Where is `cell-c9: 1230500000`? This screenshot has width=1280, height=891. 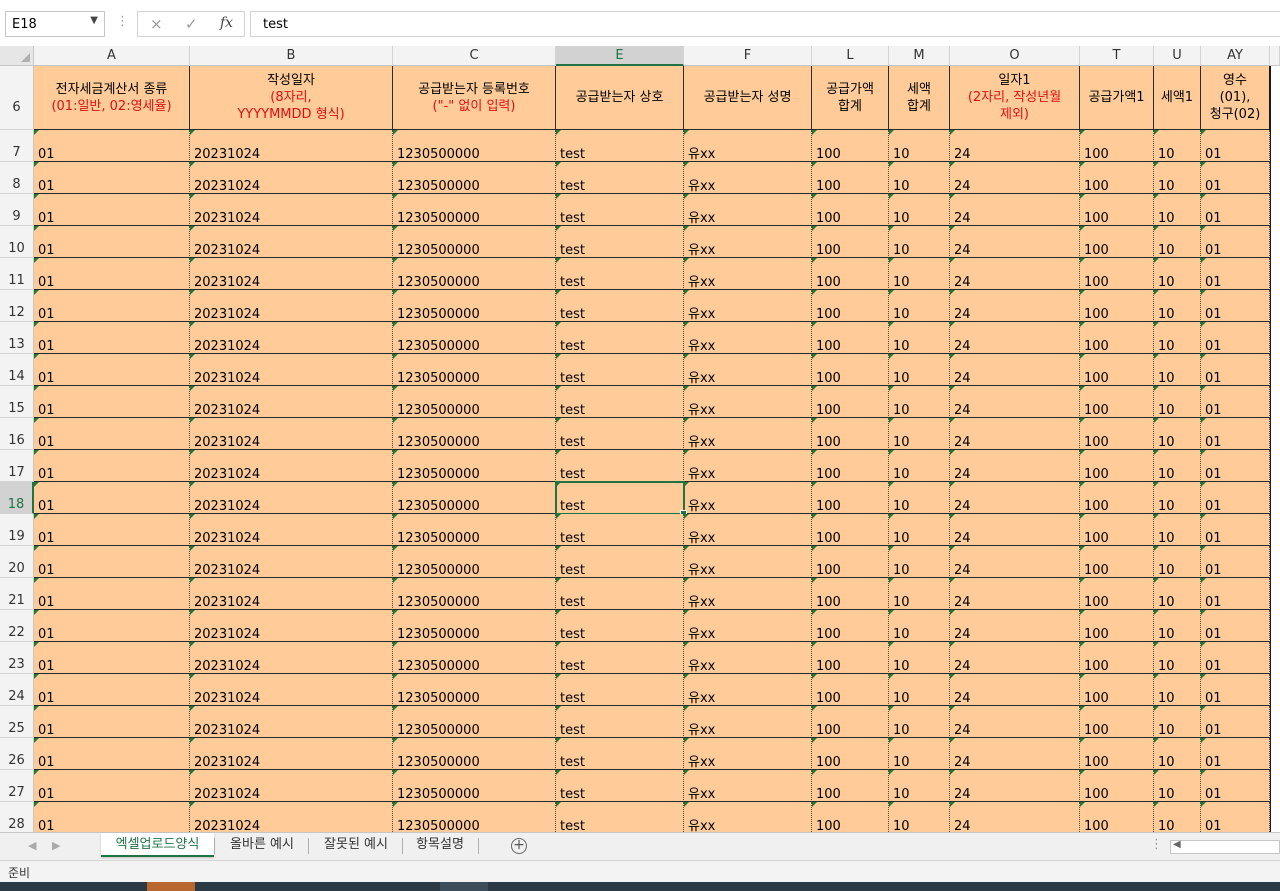
cell-c9: 1230500000 is located at coordinates (474, 210).